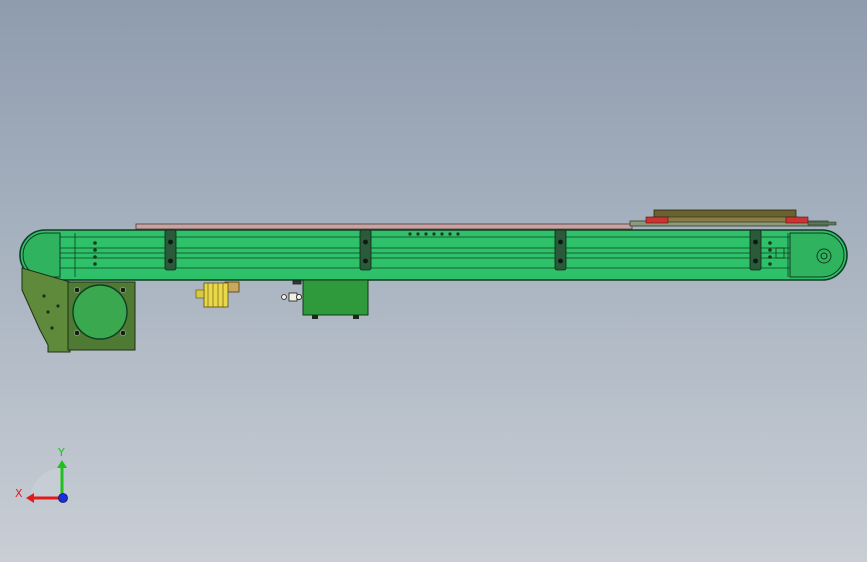 Image resolution: width=867 pixels, height=562 pixels. I want to click on cable-fitting, so click(291, 291).